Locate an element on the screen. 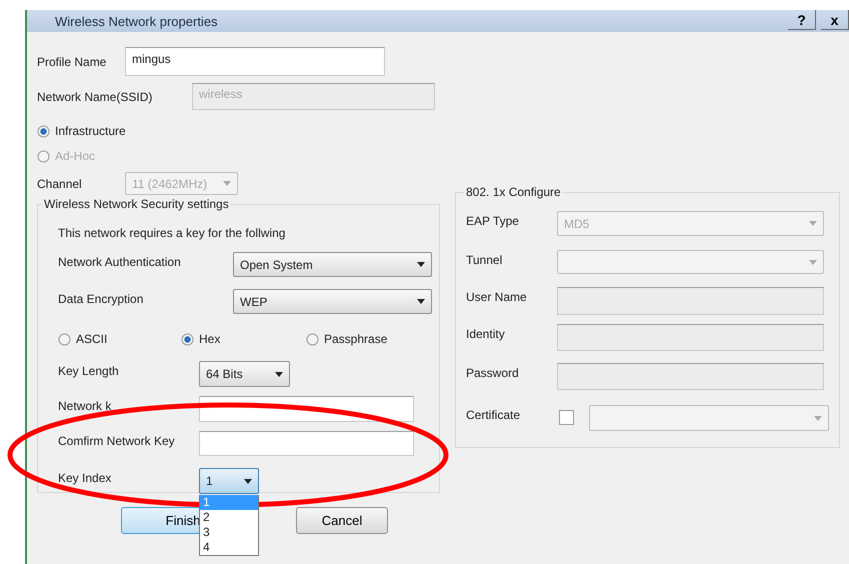 The height and width of the screenshot is (564, 849). radio-button: ASCII is located at coordinates (119, 339).